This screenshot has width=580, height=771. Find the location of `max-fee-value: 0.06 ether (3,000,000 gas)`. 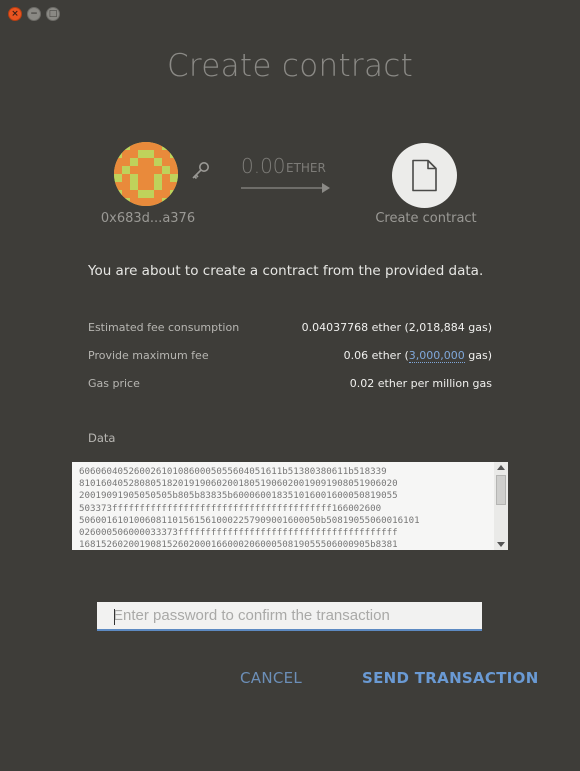

max-fee-value: 0.06 ether (3,000,000 gas) is located at coordinates (417, 356).